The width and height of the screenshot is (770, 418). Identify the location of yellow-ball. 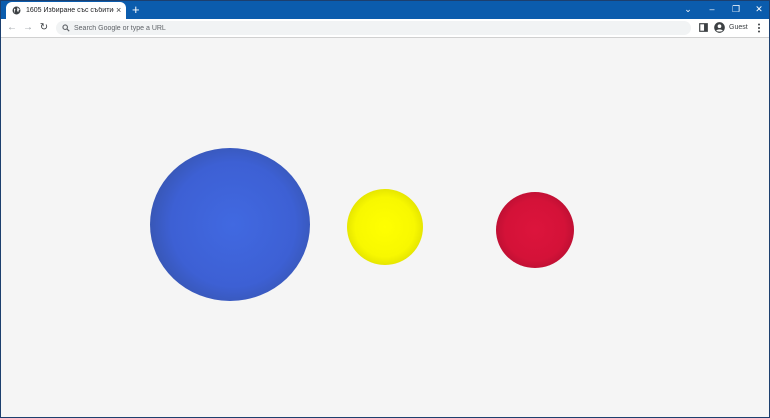
(385, 227).